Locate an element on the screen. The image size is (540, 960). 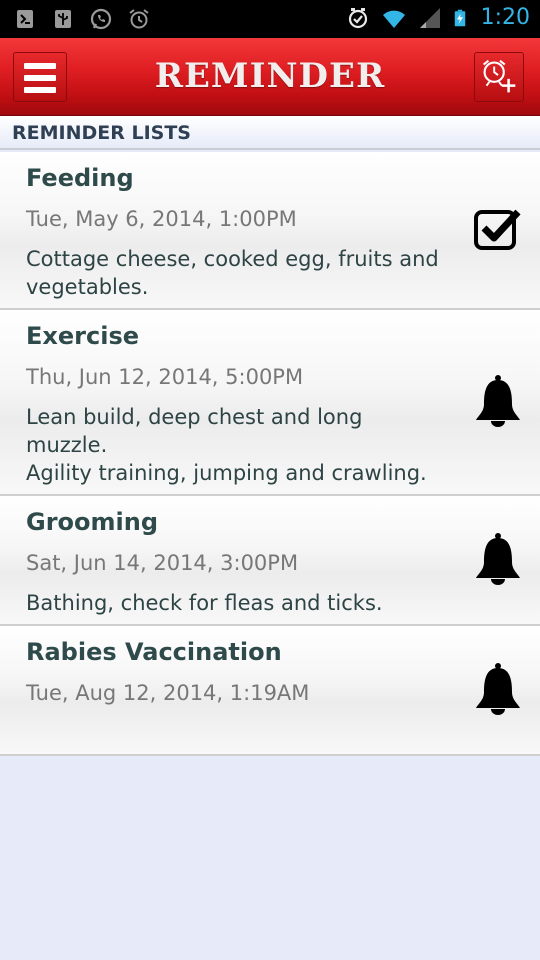
battery-charging-icon is located at coordinates (459, 17).